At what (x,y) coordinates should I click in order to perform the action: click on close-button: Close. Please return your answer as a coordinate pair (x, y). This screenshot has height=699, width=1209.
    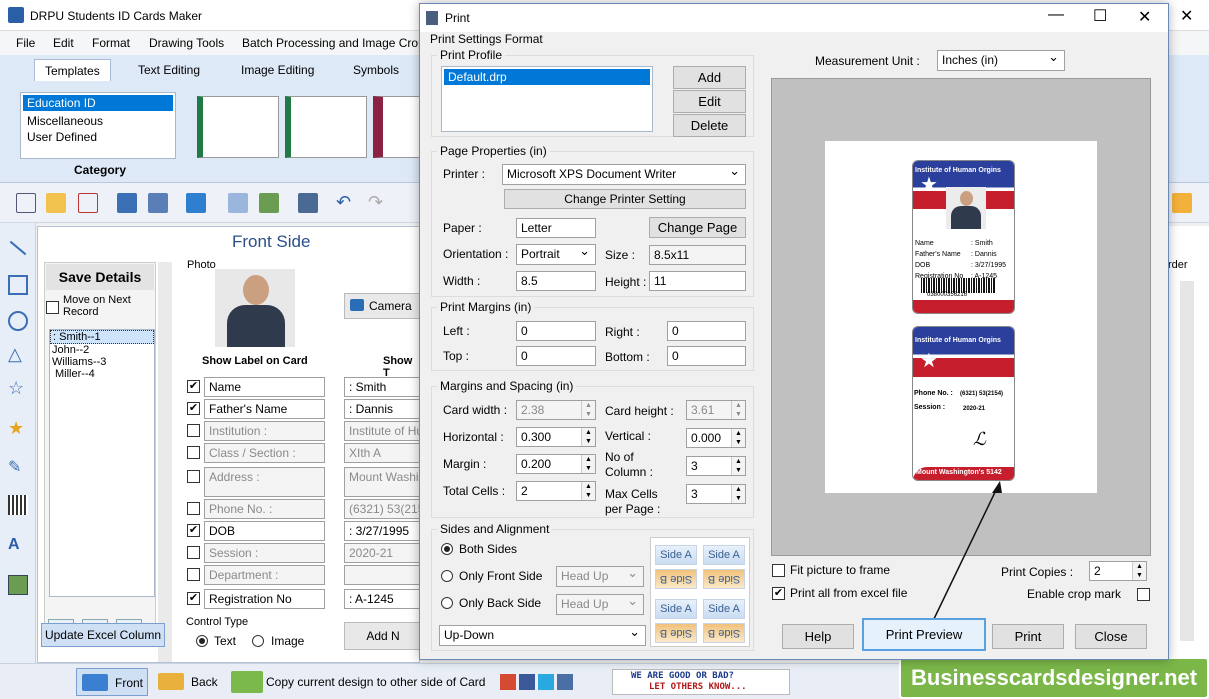
    Looking at the image, I should click on (1111, 636).